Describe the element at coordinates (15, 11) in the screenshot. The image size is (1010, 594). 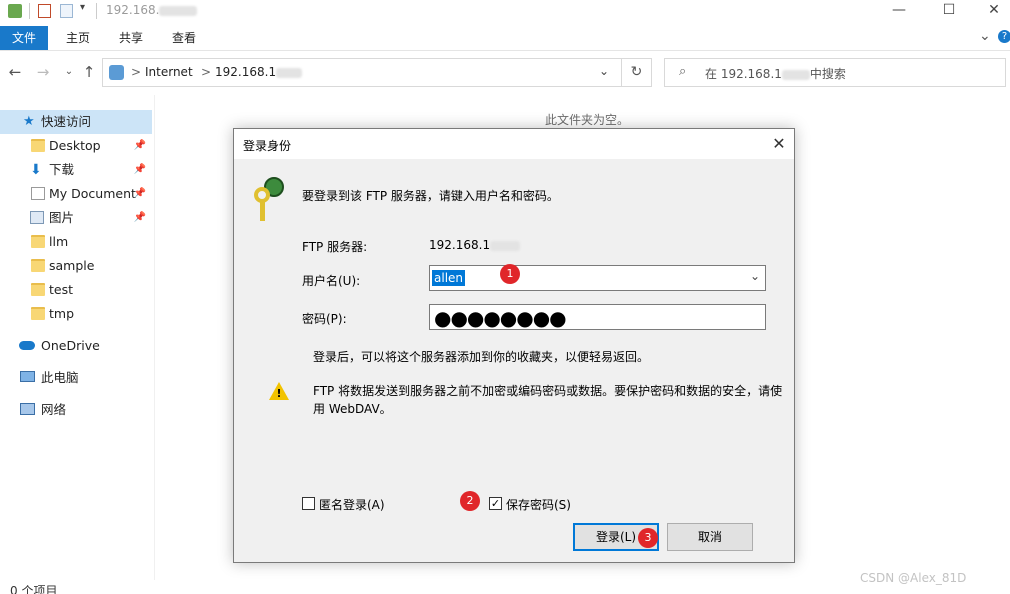
I see `app-icon` at that location.